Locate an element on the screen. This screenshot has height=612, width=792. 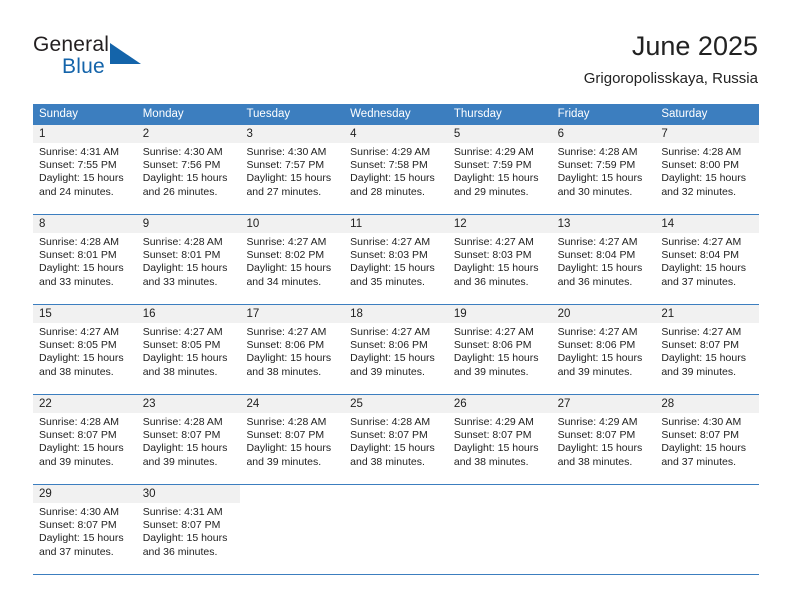
empty-day-cell is located at coordinates (499, 529).